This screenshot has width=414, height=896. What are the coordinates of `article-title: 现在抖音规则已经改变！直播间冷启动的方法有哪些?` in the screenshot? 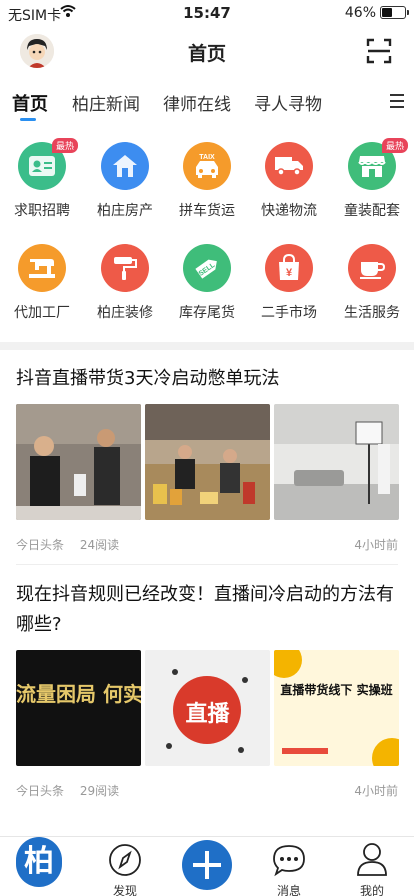 It's located at (205, 609).